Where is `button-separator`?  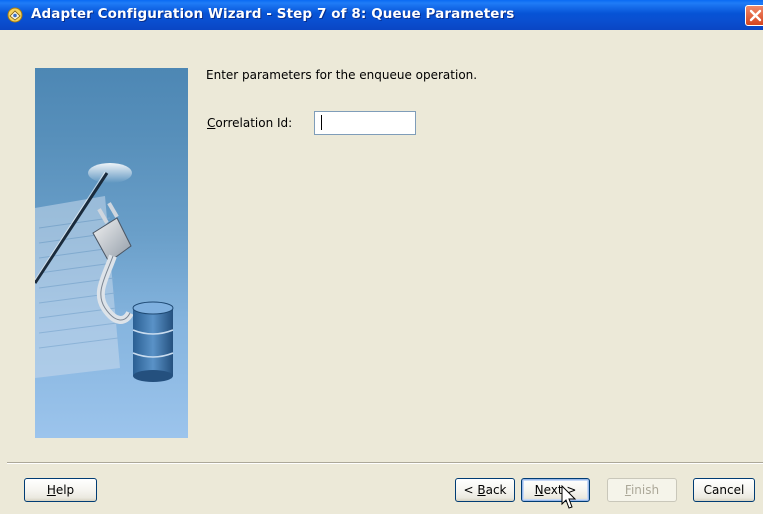
button-separator is located at coordinates (385, 463).